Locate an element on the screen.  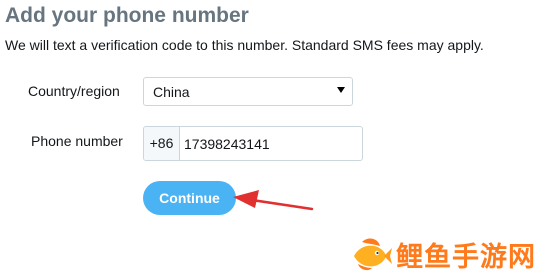
phone-number-input is located at coordinates (271, 143).